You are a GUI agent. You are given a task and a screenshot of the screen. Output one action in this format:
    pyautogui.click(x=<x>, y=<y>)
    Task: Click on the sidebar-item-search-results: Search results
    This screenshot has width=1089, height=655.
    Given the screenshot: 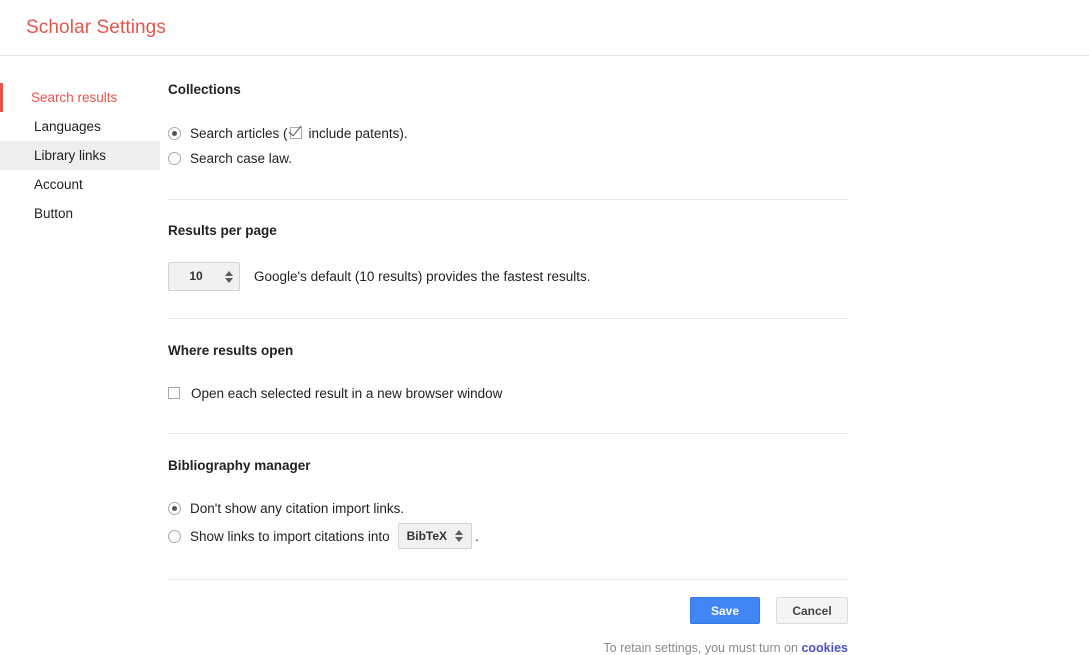 What is the action you would take?
    pyautogui.click(x=80, y=97)
    